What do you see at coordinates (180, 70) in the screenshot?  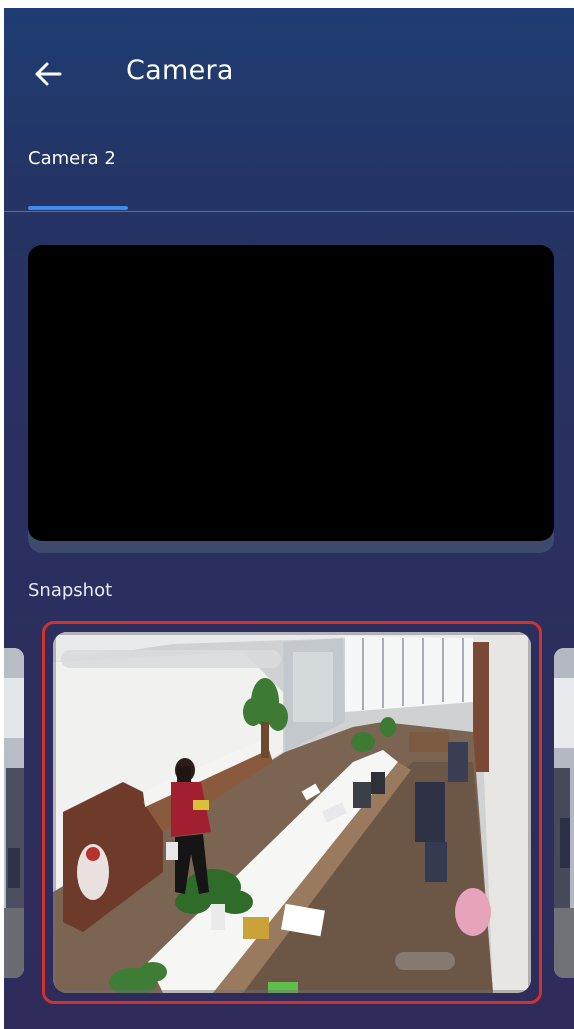 I see `page-title: Camera` at bounding box center [180, 70].